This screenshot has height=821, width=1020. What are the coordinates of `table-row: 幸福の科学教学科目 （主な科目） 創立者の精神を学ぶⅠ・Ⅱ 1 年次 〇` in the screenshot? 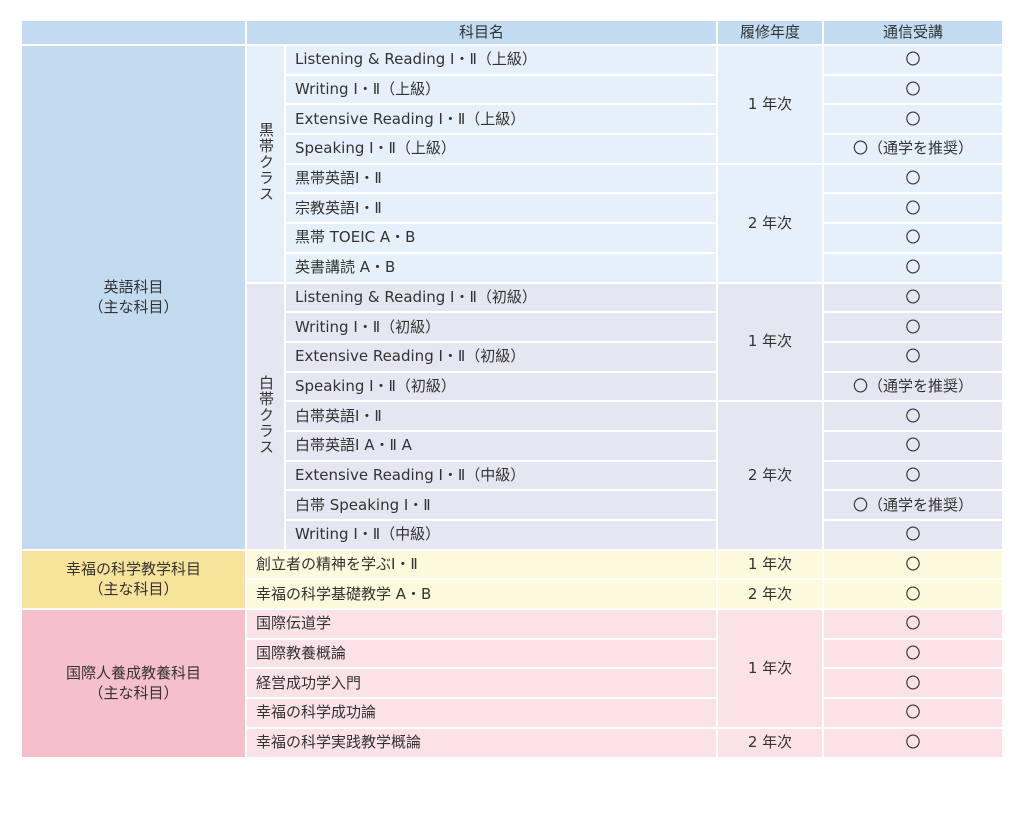 It's located at (512, 579).